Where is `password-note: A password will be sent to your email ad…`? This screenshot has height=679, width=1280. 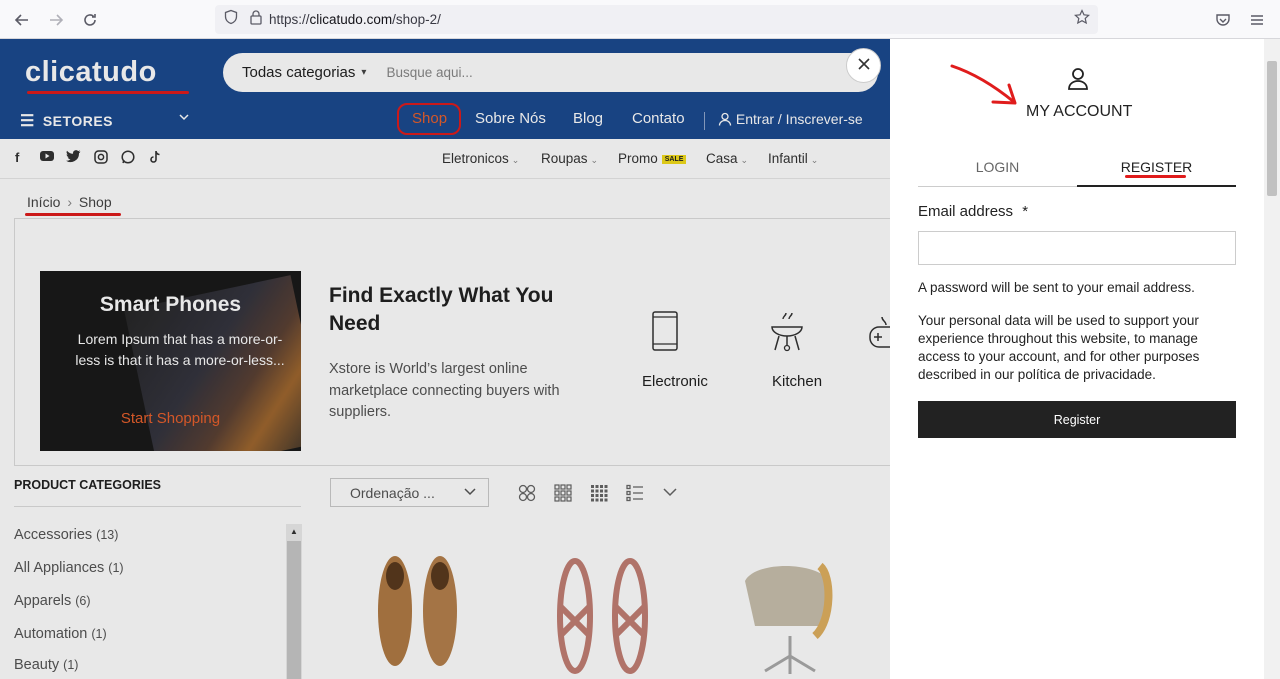
password-note: A password will be sent to your email ad… is located at coordinates (1056, 287).